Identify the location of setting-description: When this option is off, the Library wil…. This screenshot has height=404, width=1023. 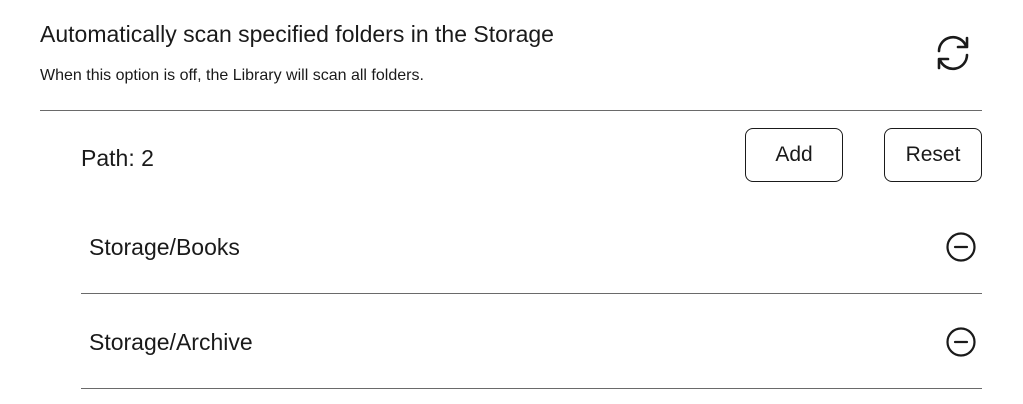
(232, 75).